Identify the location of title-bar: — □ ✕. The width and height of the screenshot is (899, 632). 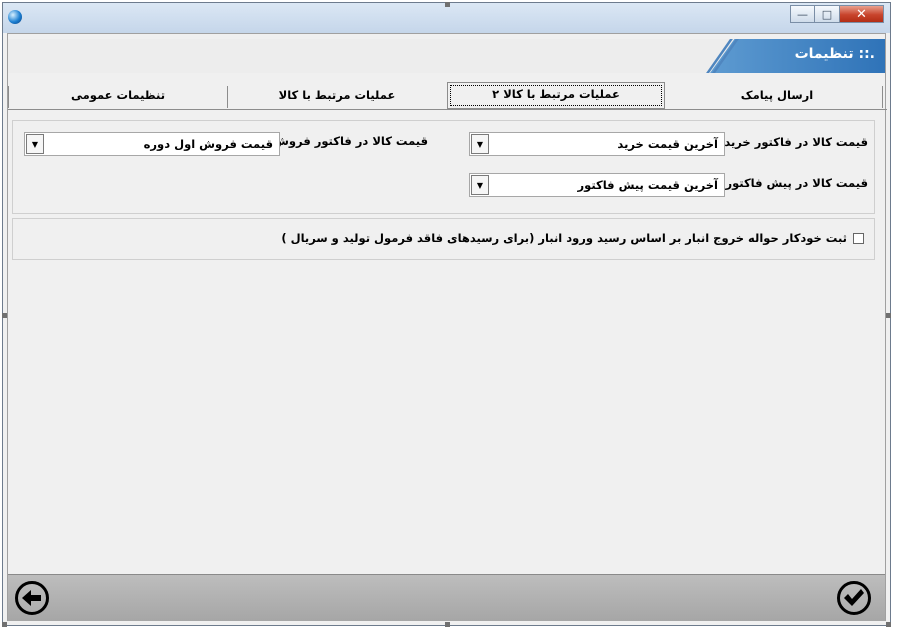
(446, 18).